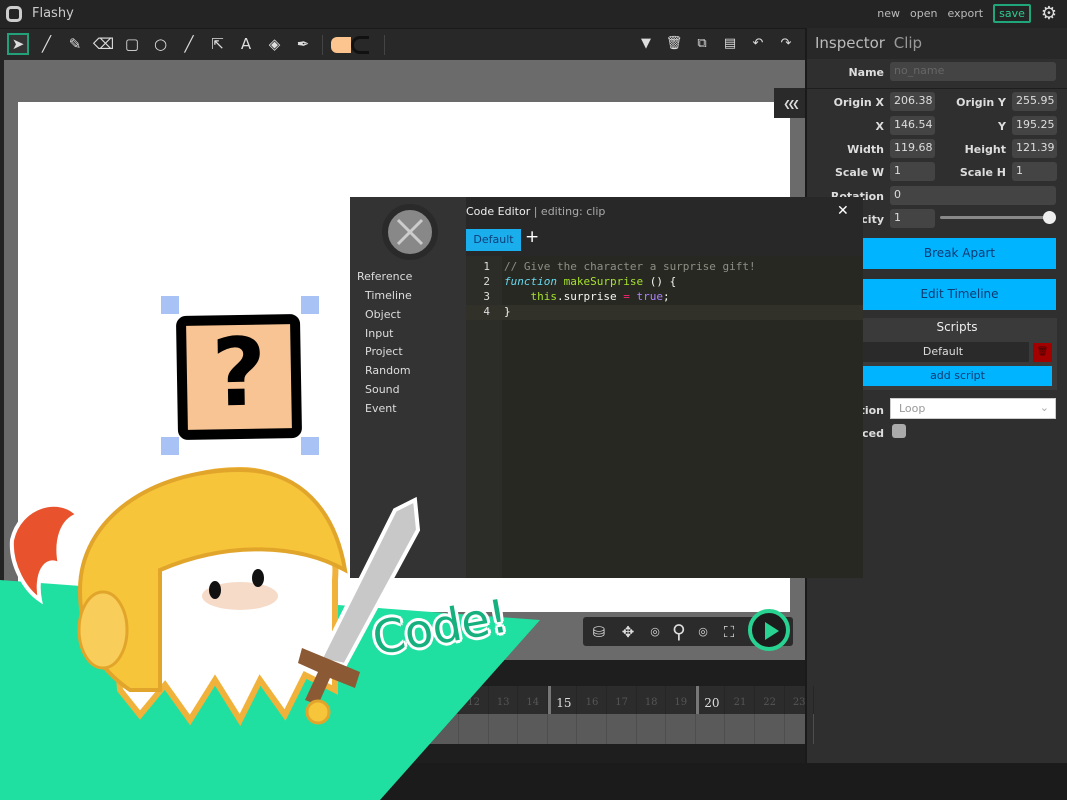  Describe the element at coordinates (965, 13) in the screenshot. I see `export-button: export` at that location.